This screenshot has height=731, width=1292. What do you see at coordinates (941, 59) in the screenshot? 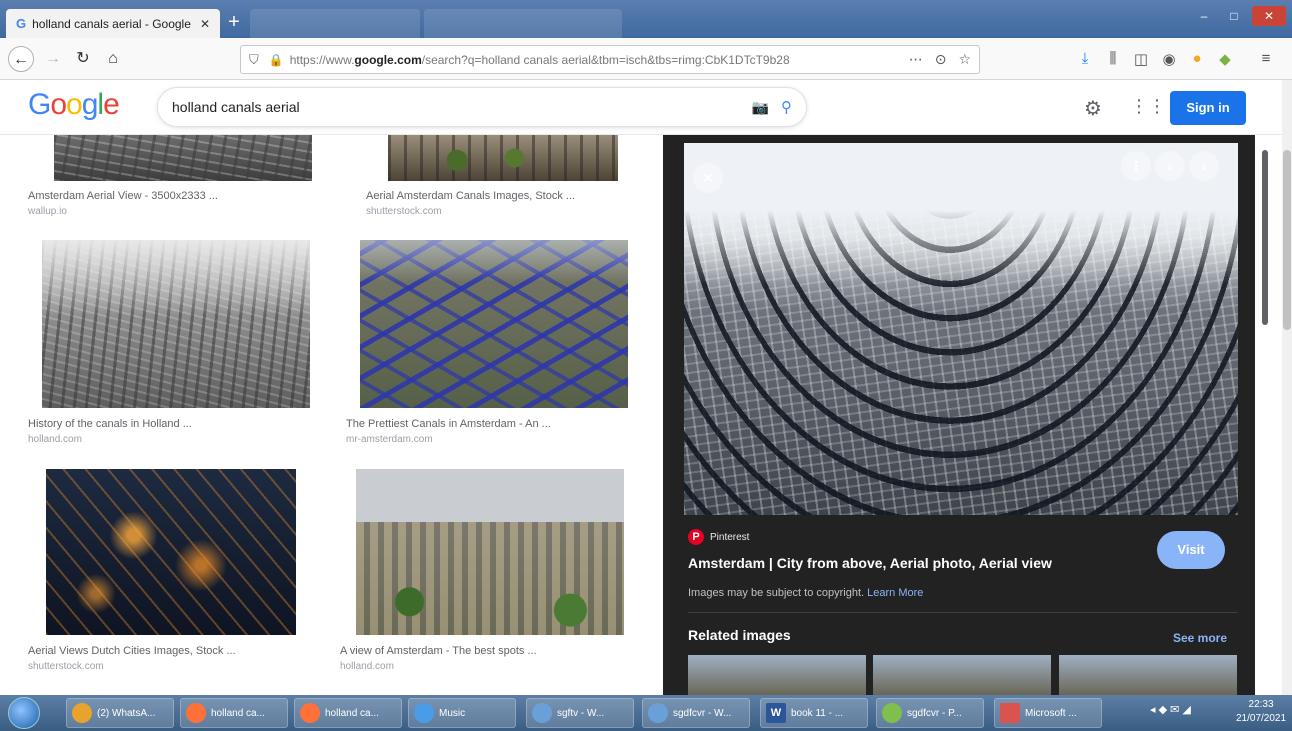
I see `pocket-icon: ⊙` at bounding box center [941, 59].